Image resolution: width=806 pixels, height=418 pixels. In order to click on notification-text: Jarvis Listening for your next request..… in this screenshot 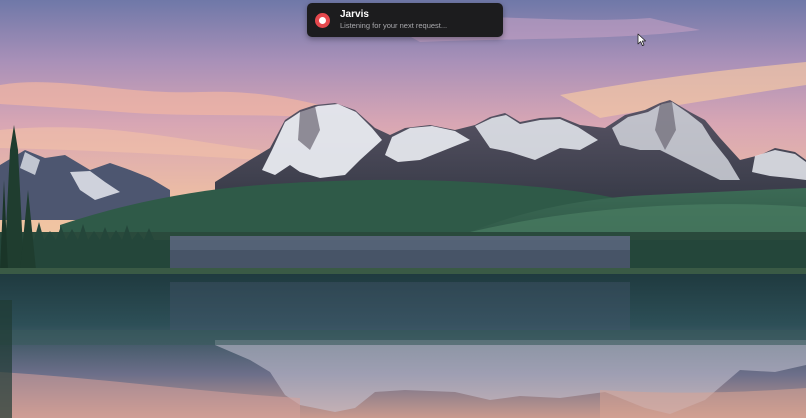, I will do `click(393, 19)`.